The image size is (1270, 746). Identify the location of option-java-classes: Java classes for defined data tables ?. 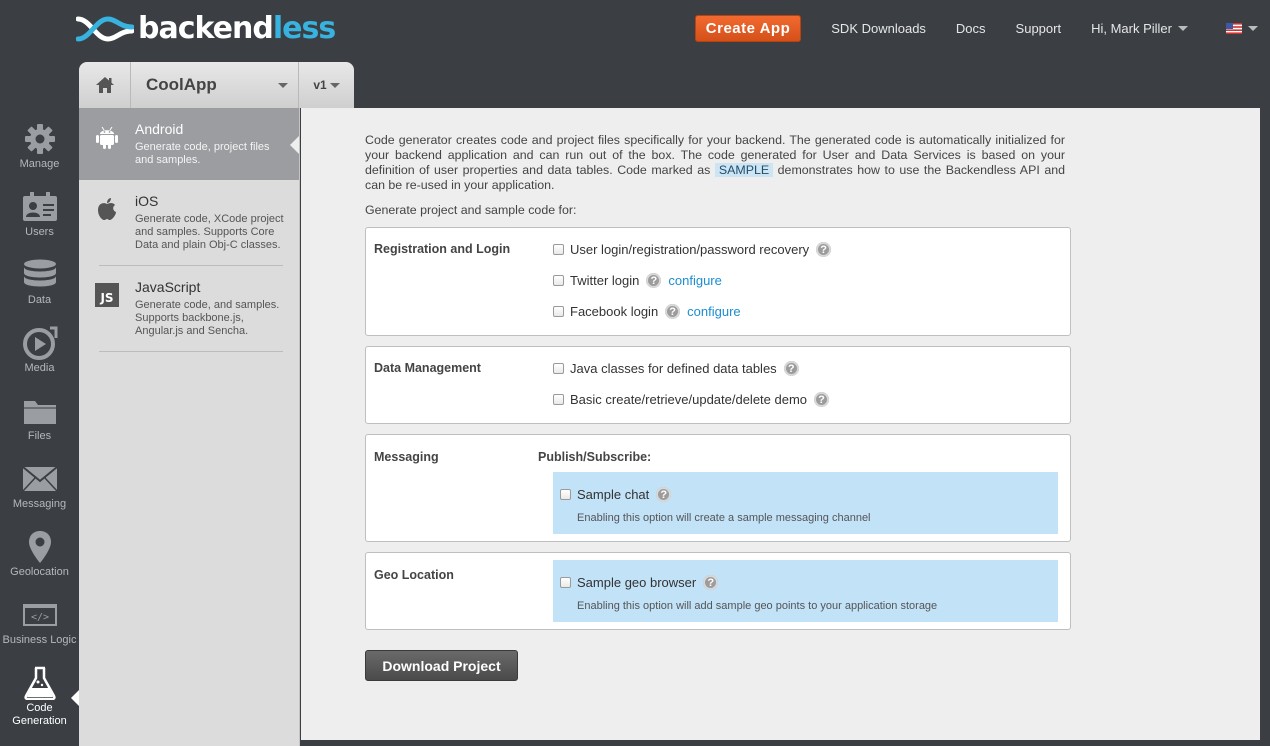
(676, 368).